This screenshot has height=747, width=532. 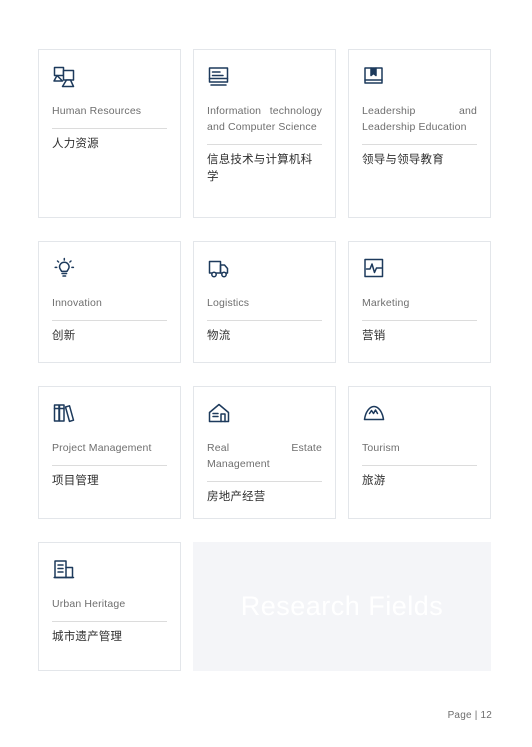 I want to click on field-title-en: Marketing, so click(x=386, y=303).